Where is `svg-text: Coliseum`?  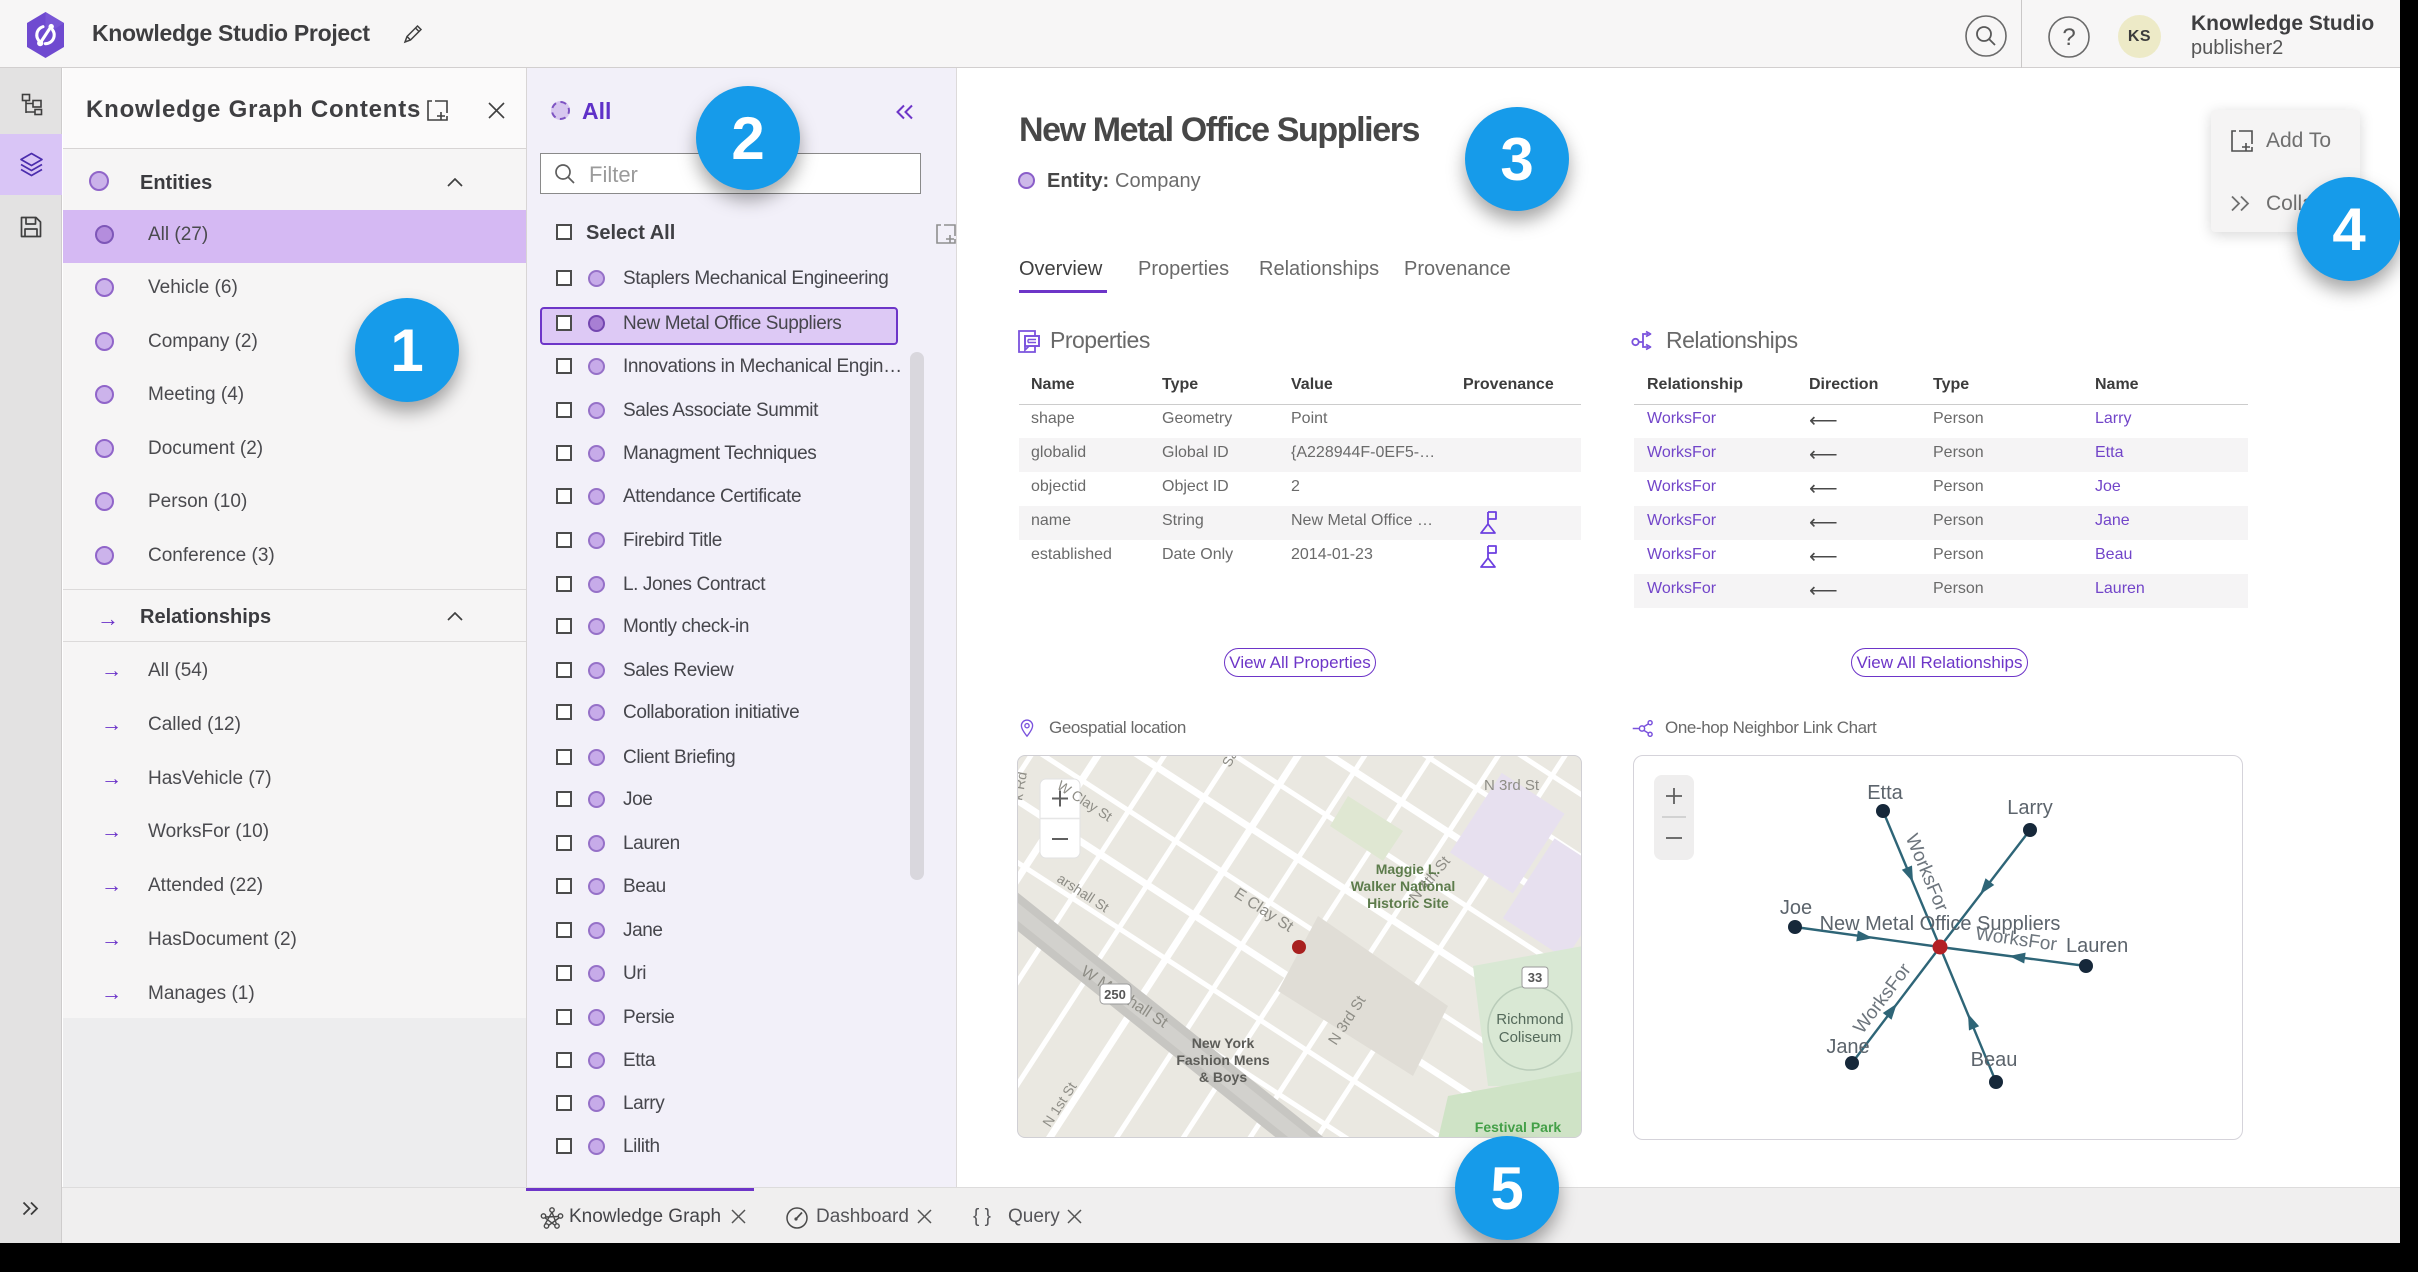 svg-text: Coliseum is located at coordinates (1530, 1037).